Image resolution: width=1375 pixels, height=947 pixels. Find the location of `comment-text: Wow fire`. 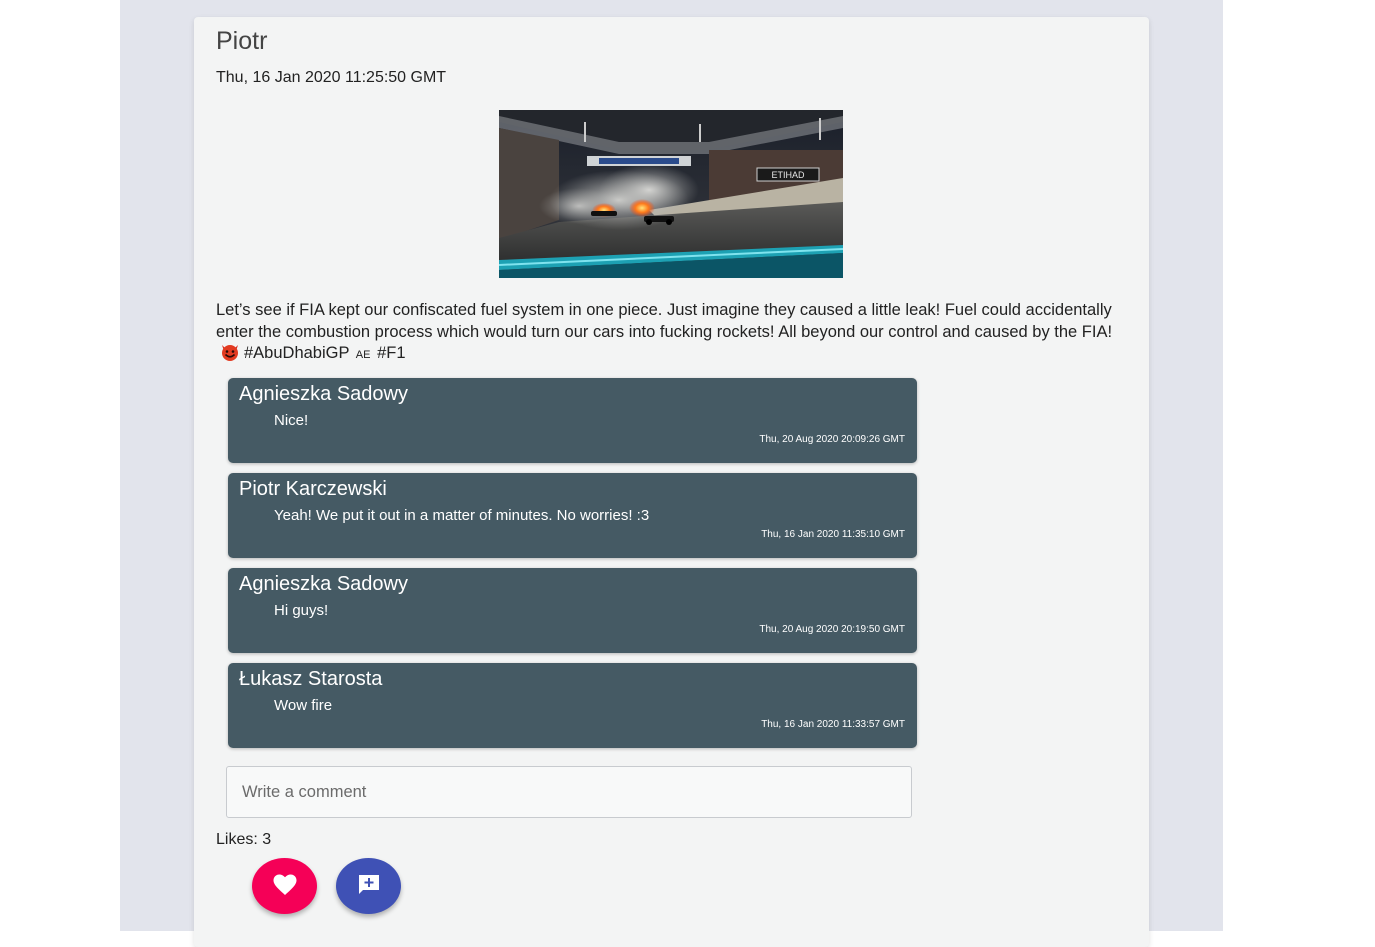

comment-text: Wow fire is located at coordinates (303, 705).